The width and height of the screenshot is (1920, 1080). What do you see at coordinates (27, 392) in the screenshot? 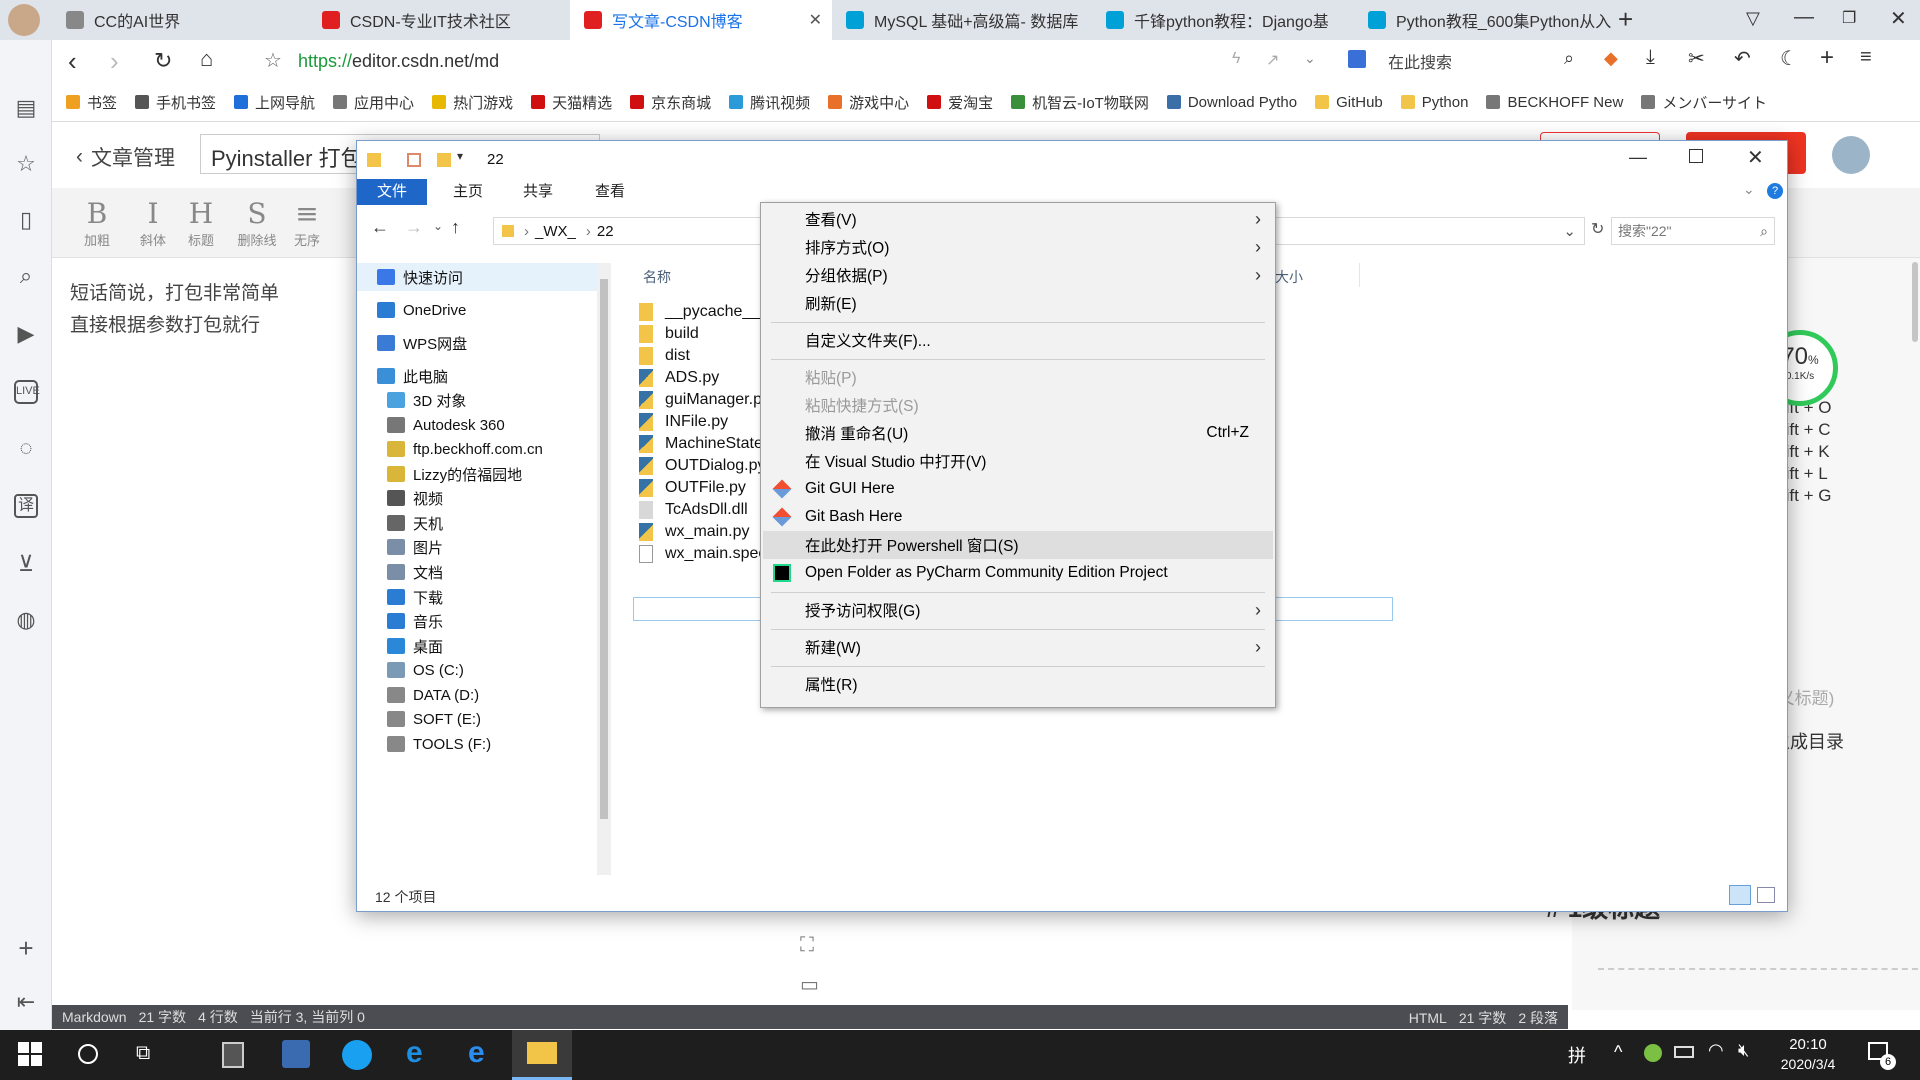
I see `live-icon: LIVE` at bounding box center [27, 392].